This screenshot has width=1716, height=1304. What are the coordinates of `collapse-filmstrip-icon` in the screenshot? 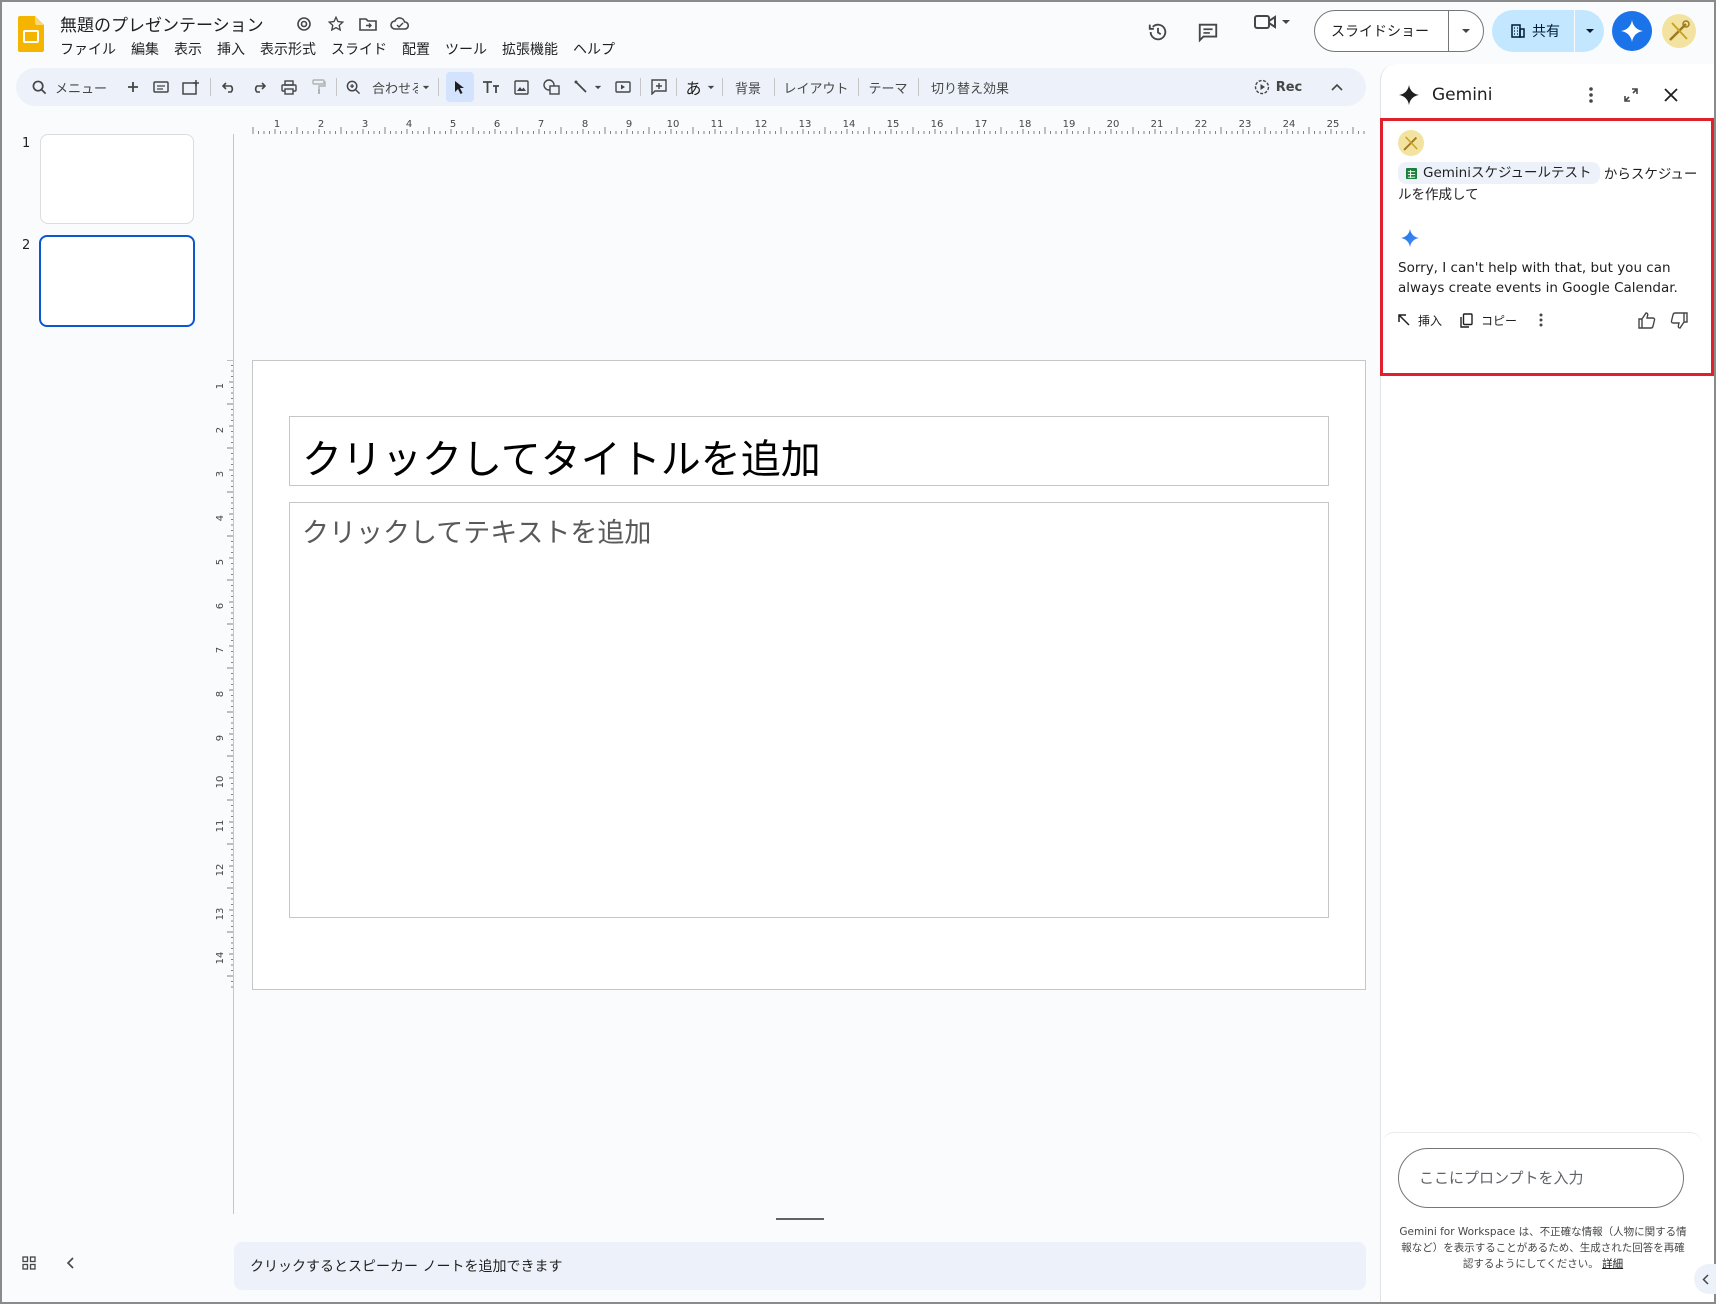 It's located at (70, 1263).